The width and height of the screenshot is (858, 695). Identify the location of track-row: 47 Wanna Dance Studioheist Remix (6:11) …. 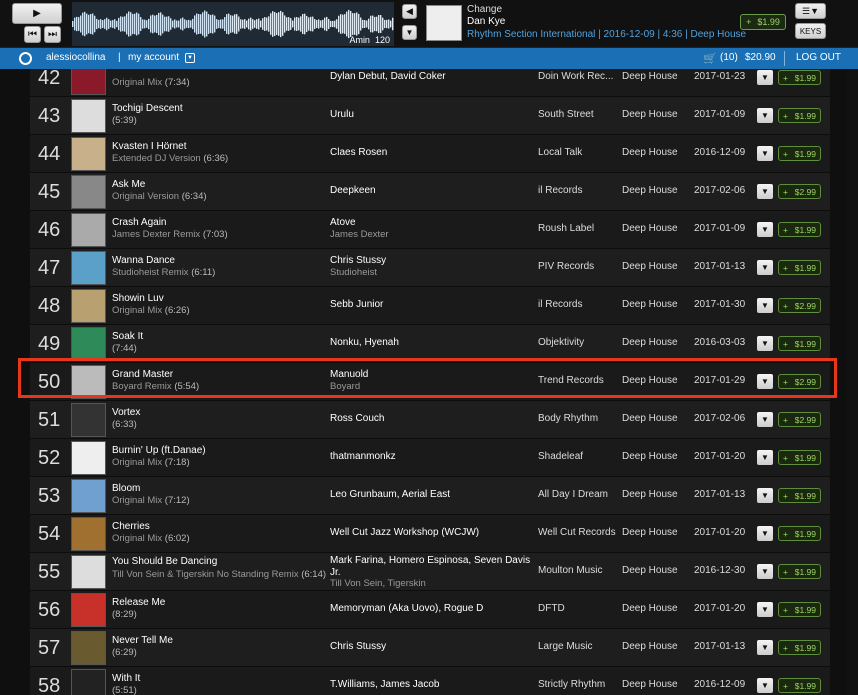
(430, 268).